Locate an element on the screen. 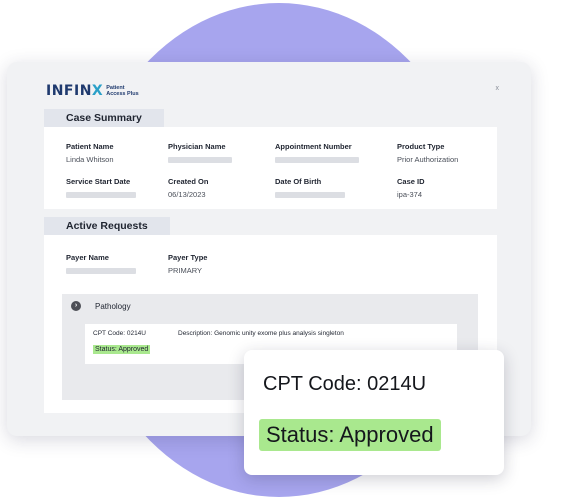 The height and width of the screenshot is (503, 563). logo-subtitle: Patient Access Plus is located at coordinates (122, 91).